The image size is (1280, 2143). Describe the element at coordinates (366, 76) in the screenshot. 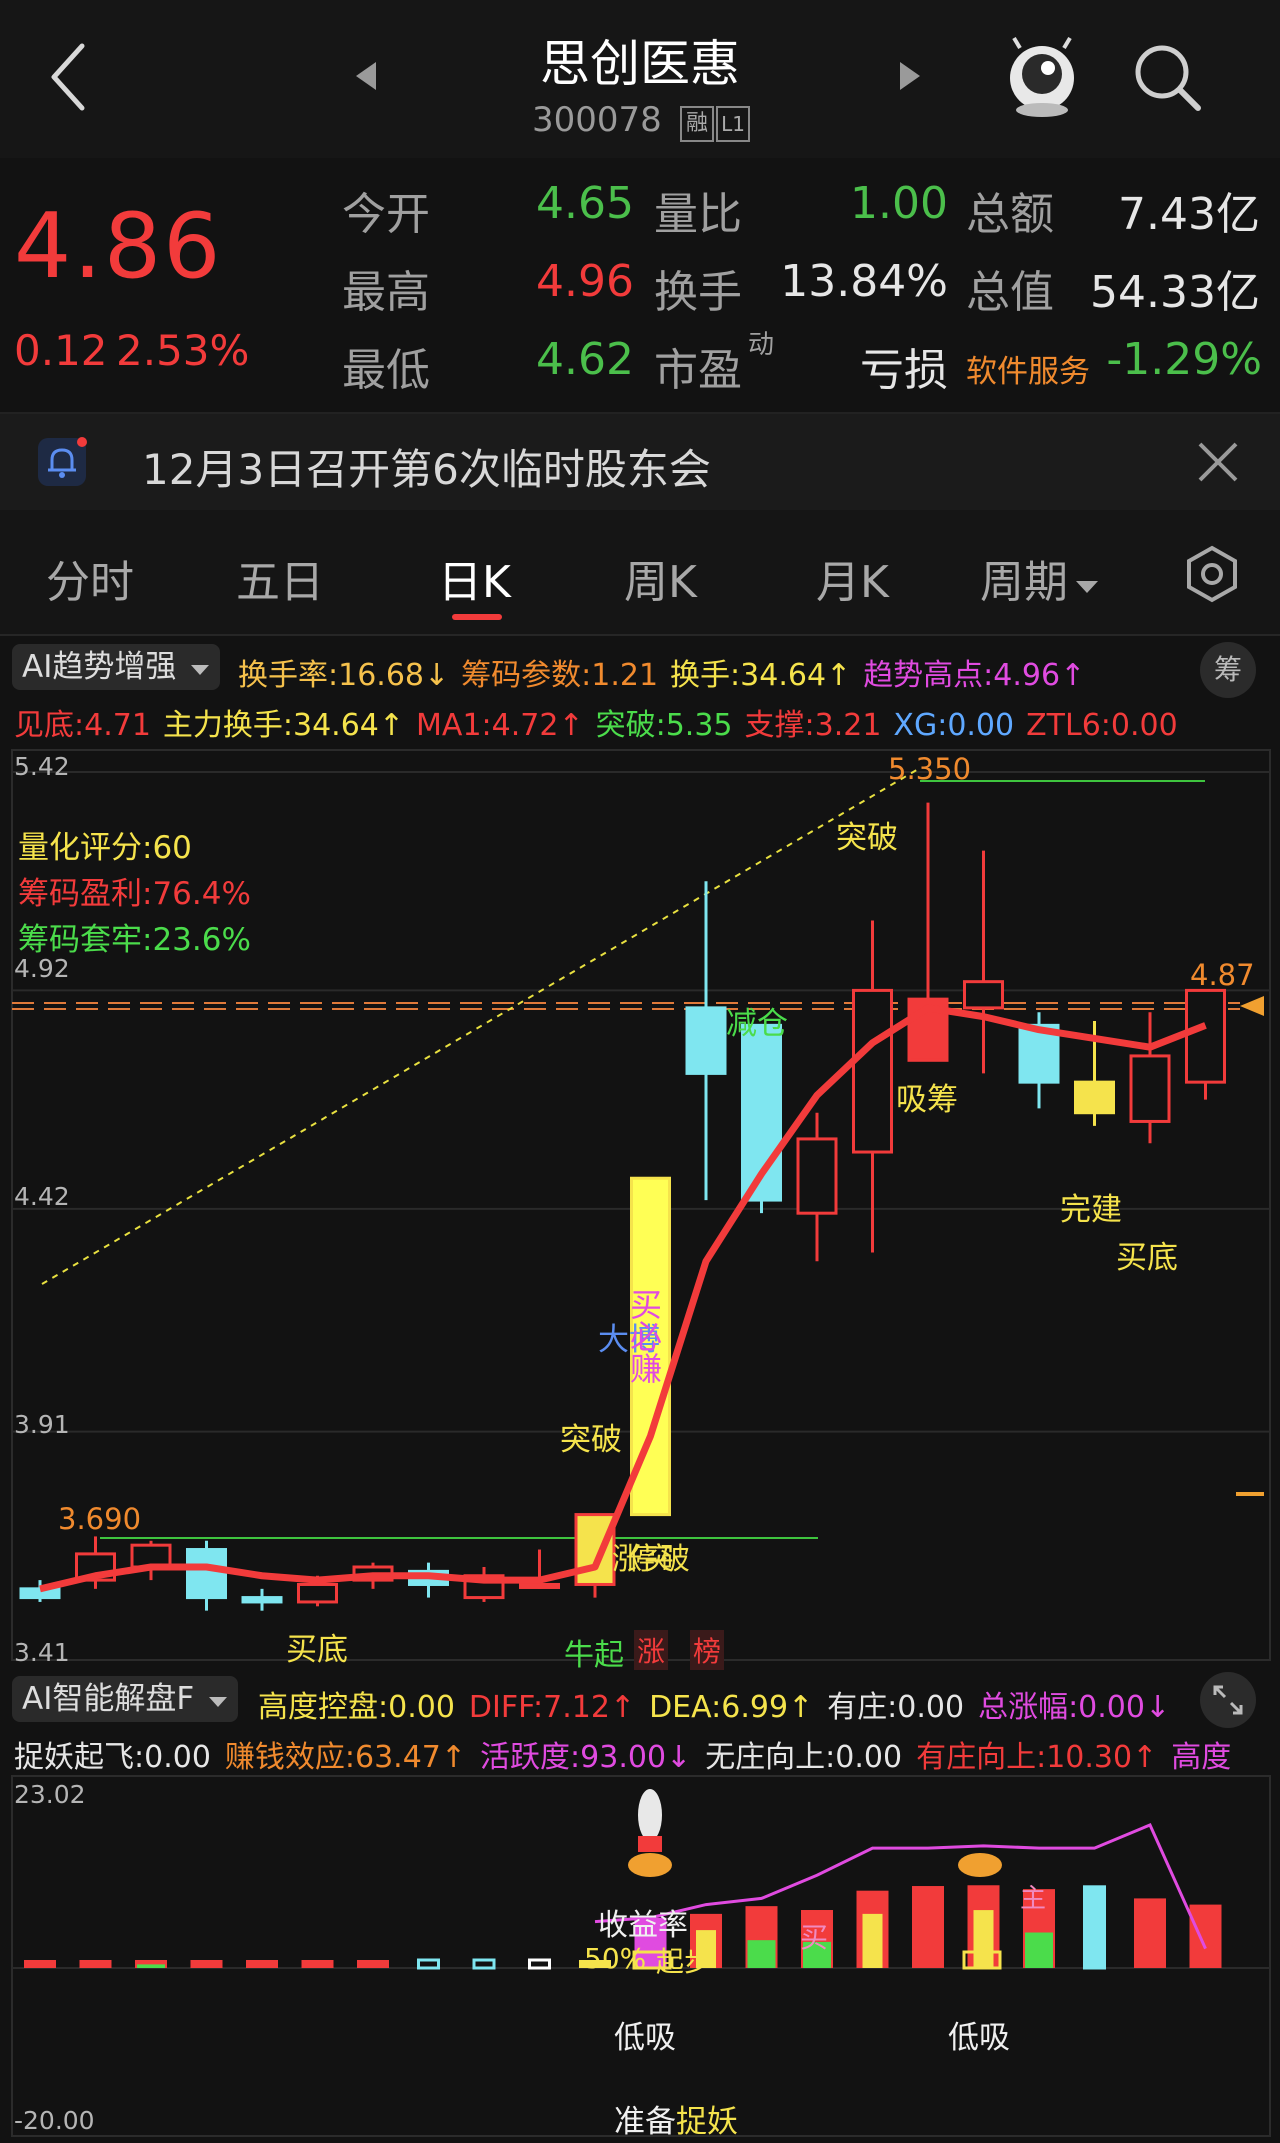

I see `prev-stock-icon` at that location.